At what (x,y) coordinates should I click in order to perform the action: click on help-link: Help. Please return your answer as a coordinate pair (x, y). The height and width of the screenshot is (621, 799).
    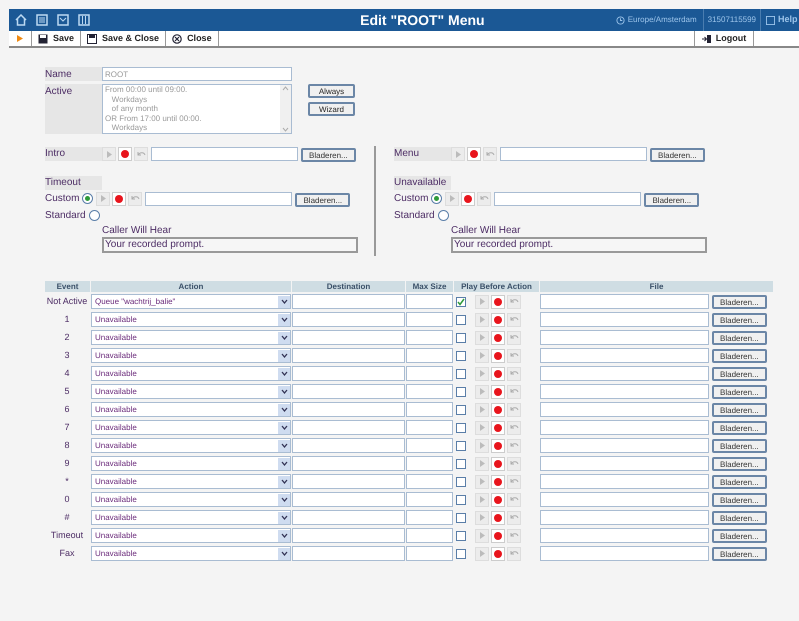
    Looking at the image, I should click on (788, 20).